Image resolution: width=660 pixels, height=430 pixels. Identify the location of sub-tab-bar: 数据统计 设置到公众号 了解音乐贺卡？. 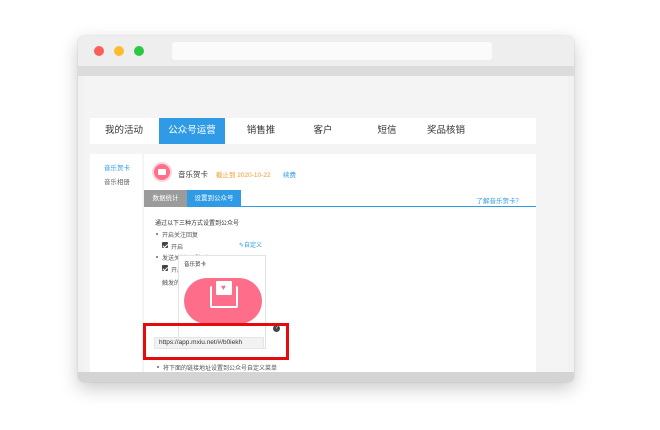
(340, 198).